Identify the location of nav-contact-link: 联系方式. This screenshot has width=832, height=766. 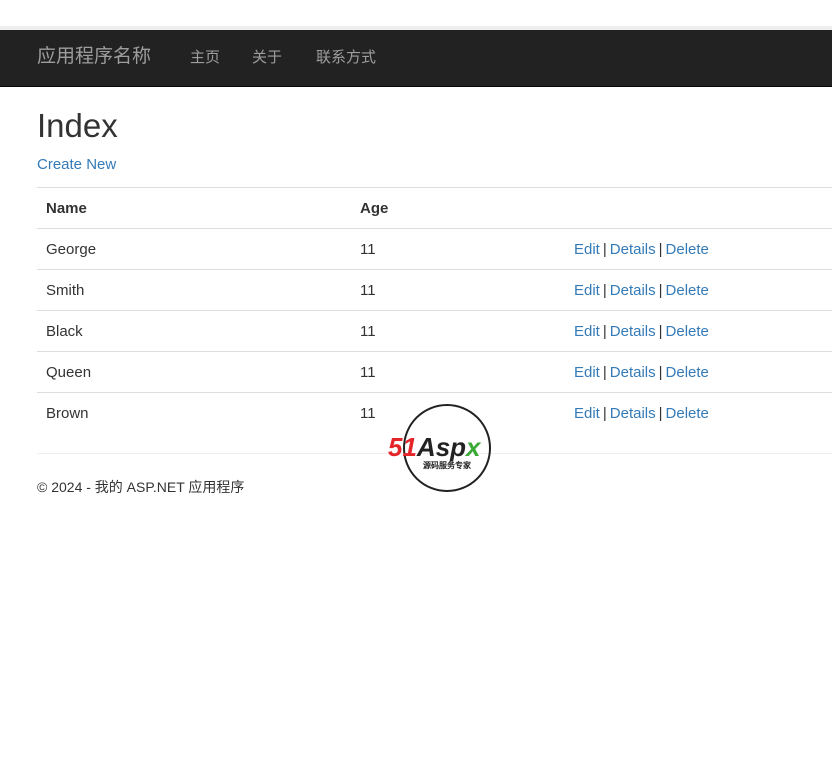
(346, 58).